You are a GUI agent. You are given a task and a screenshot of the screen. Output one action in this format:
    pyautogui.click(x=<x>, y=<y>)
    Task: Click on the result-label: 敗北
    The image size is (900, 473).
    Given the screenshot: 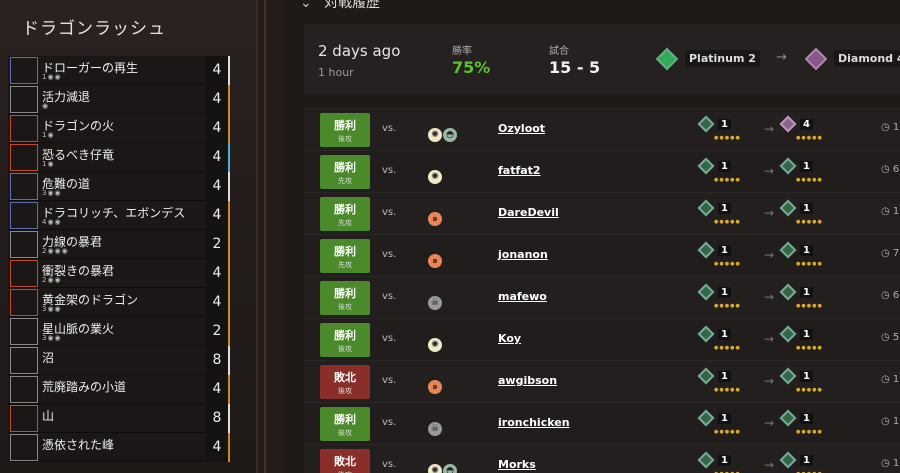 What is the action you would take?
    pyautogui.click(x=345, y=461)
    